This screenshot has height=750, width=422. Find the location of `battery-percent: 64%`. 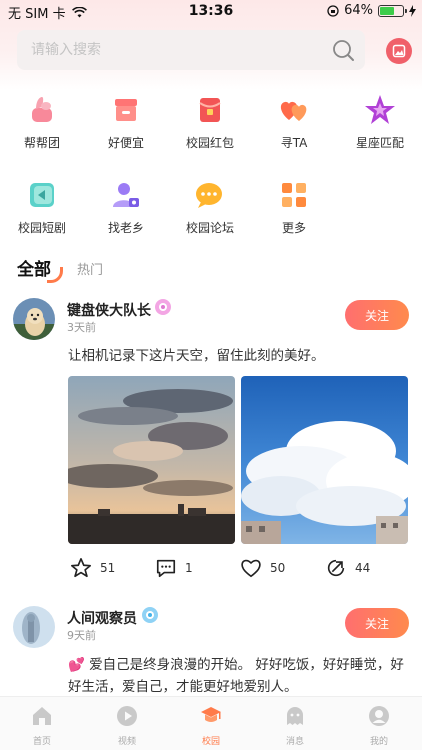

battery-percent: 64% is located at coordinates (358, 10).